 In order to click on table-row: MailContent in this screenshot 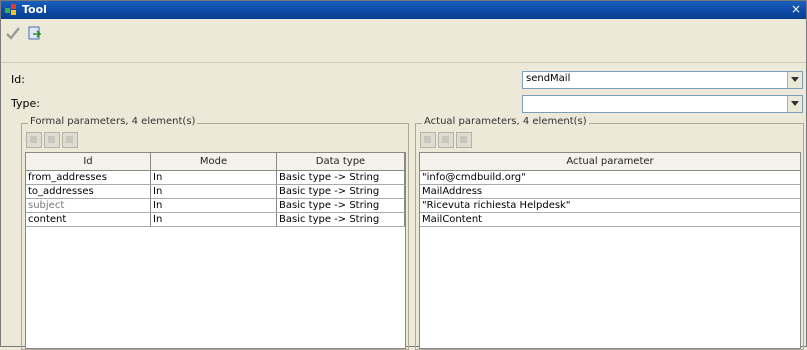, I will do `click(610, 220)`.